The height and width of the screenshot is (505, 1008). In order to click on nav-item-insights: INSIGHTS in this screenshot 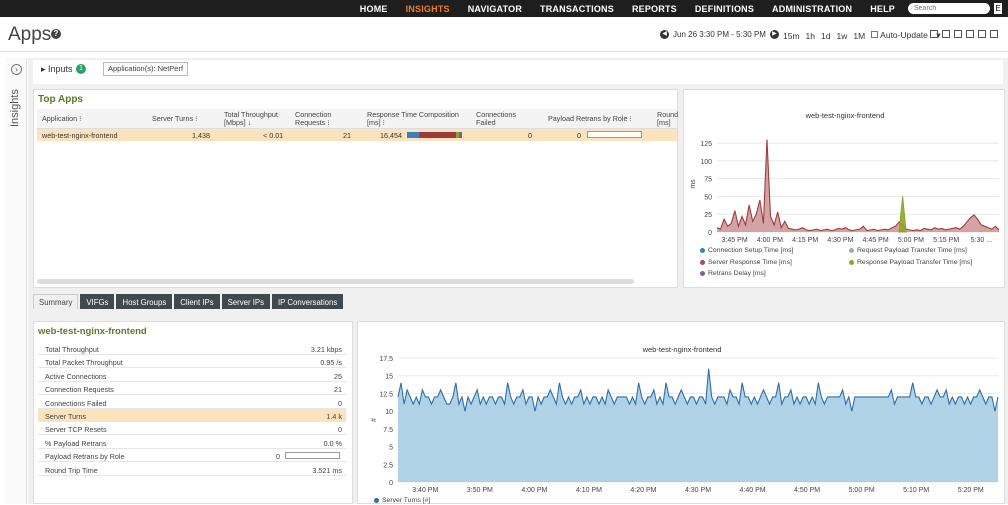, I will do `click(428, 9)`.